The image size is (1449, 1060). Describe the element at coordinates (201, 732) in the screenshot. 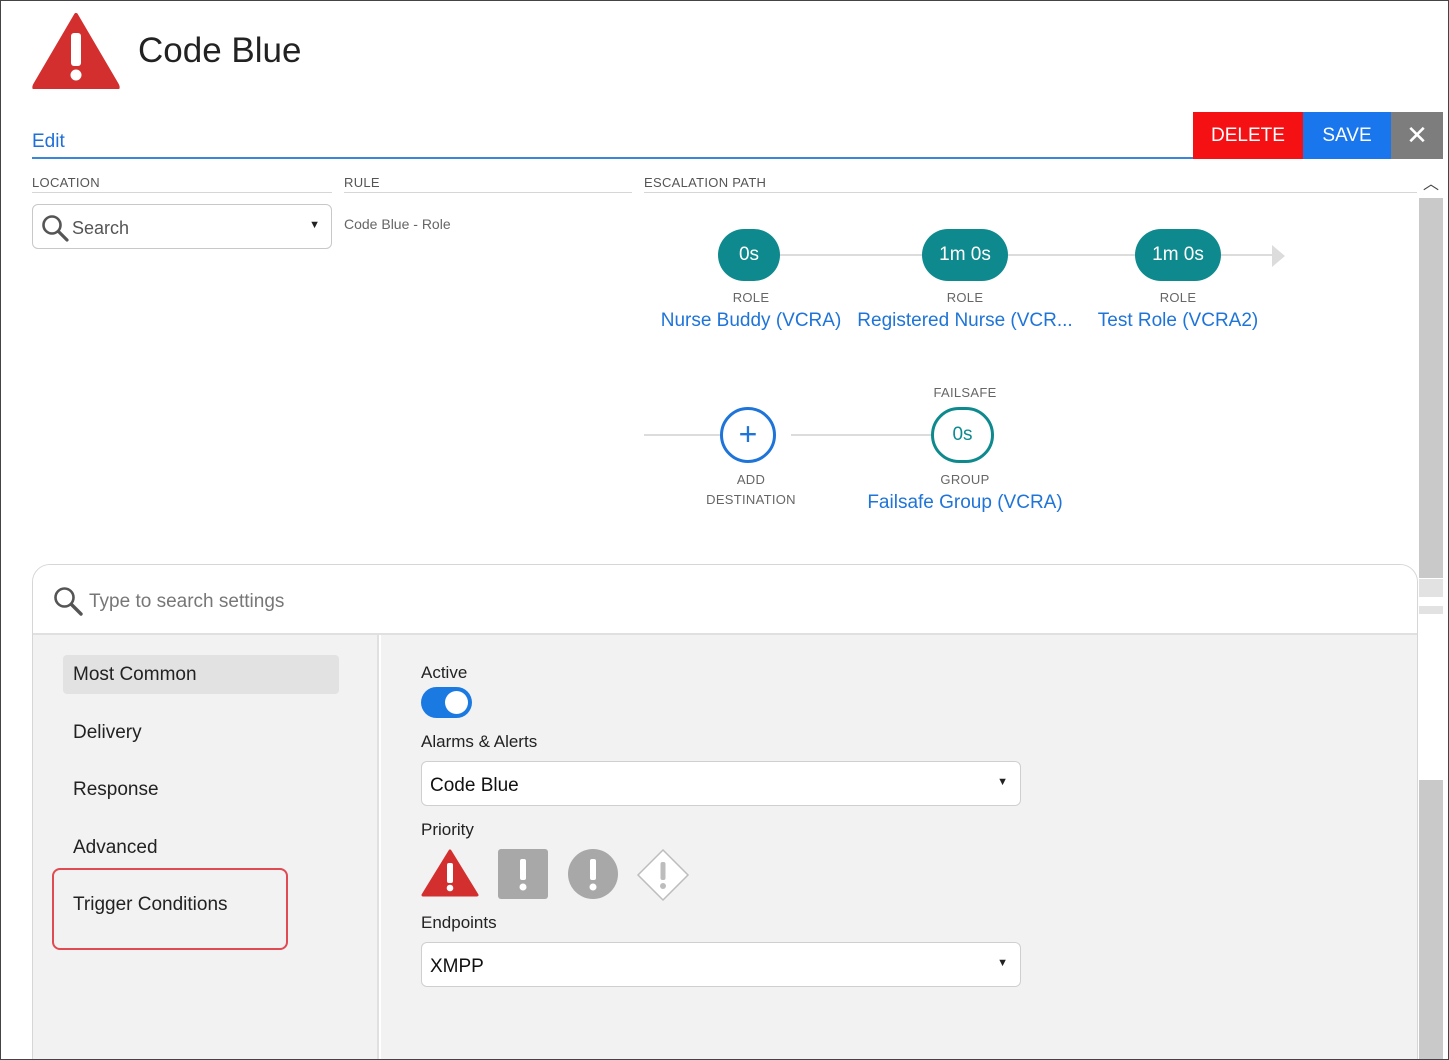

I see `nav-delivery: Delivery` at that location.